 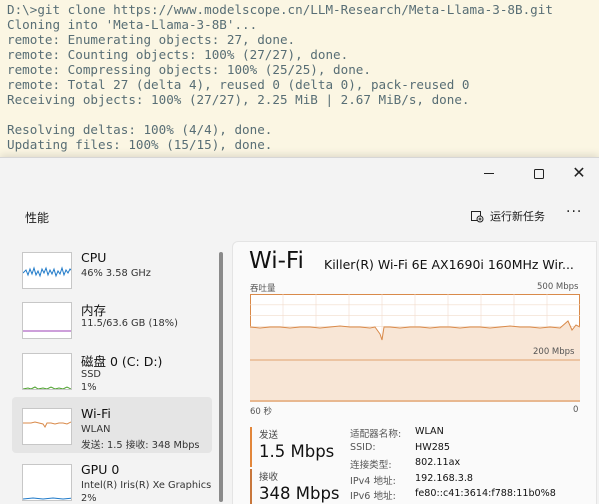 I want to click on receive-stat: 接收 348 Mbps, so click(x=295, y=486).